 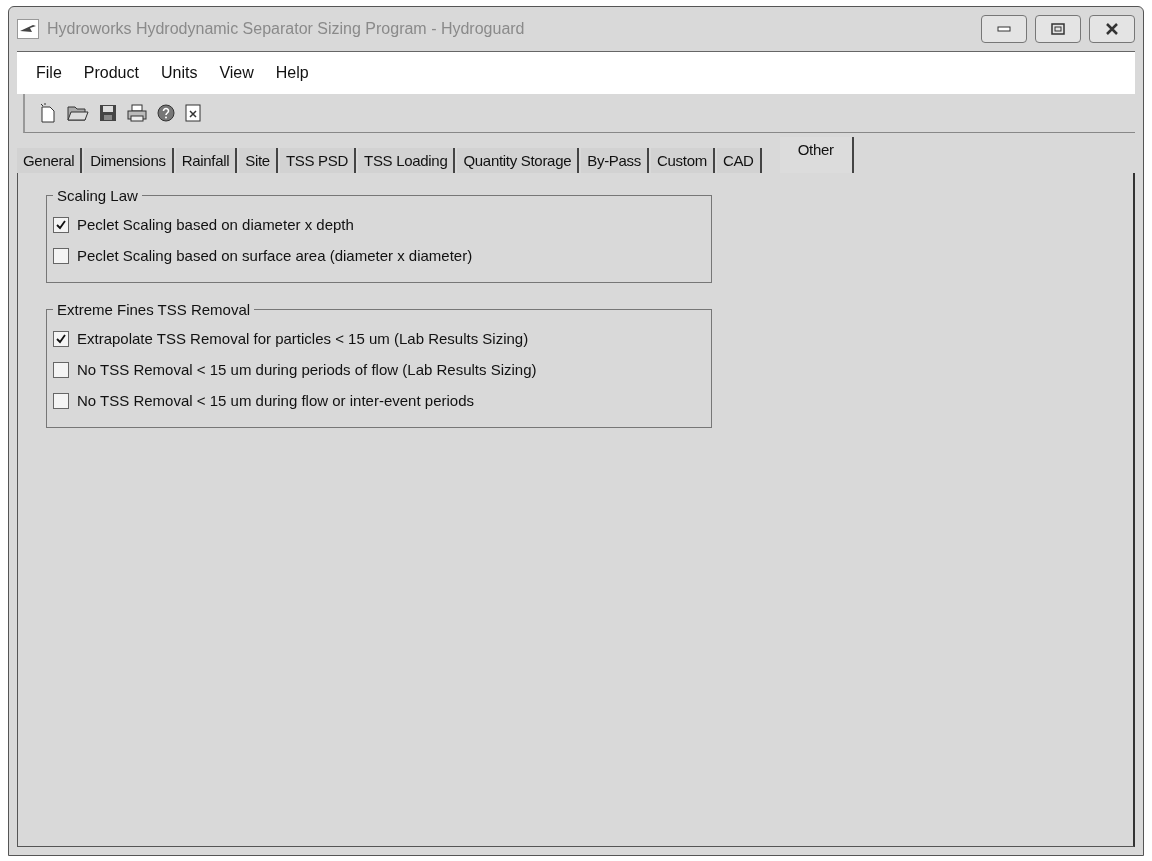 I want to click on new-file-icon, so click(x=48, y=113).